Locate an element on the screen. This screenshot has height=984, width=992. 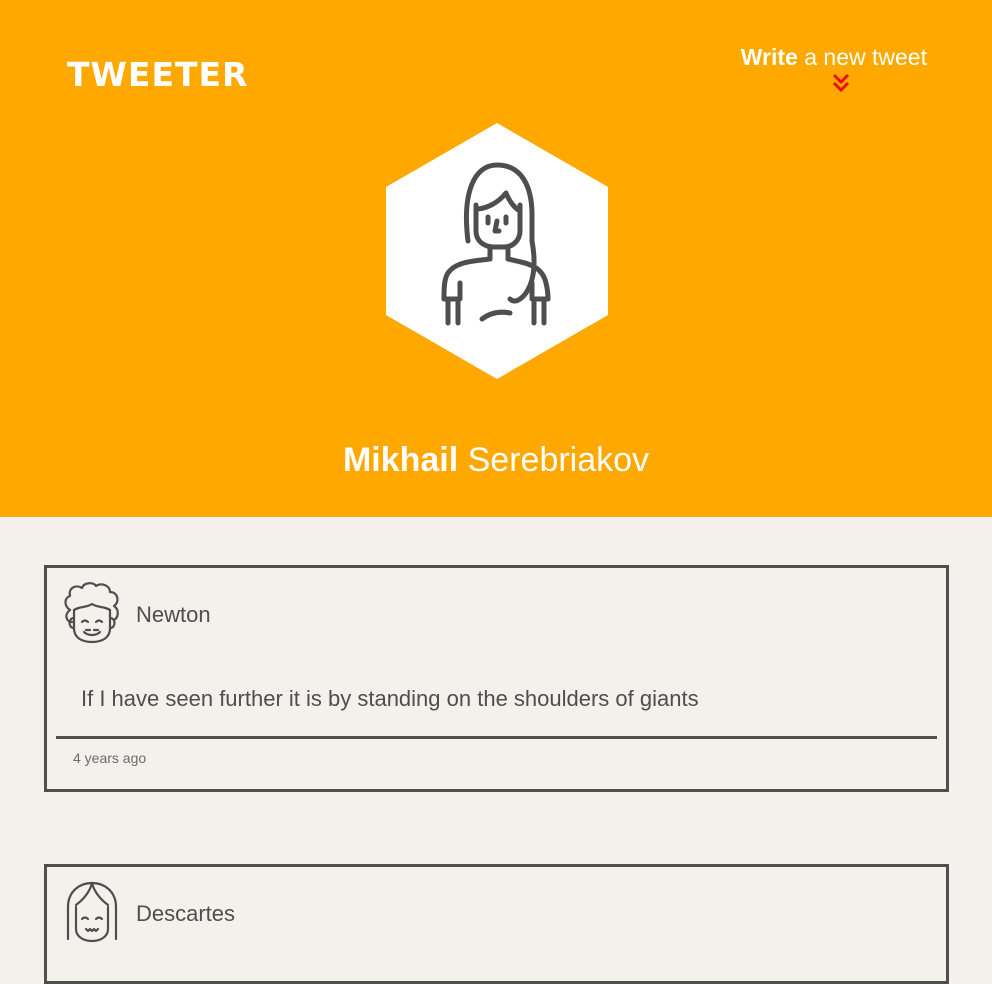
write-new-tweet-link: Write a new tweet is located at coordinates (834, 68).